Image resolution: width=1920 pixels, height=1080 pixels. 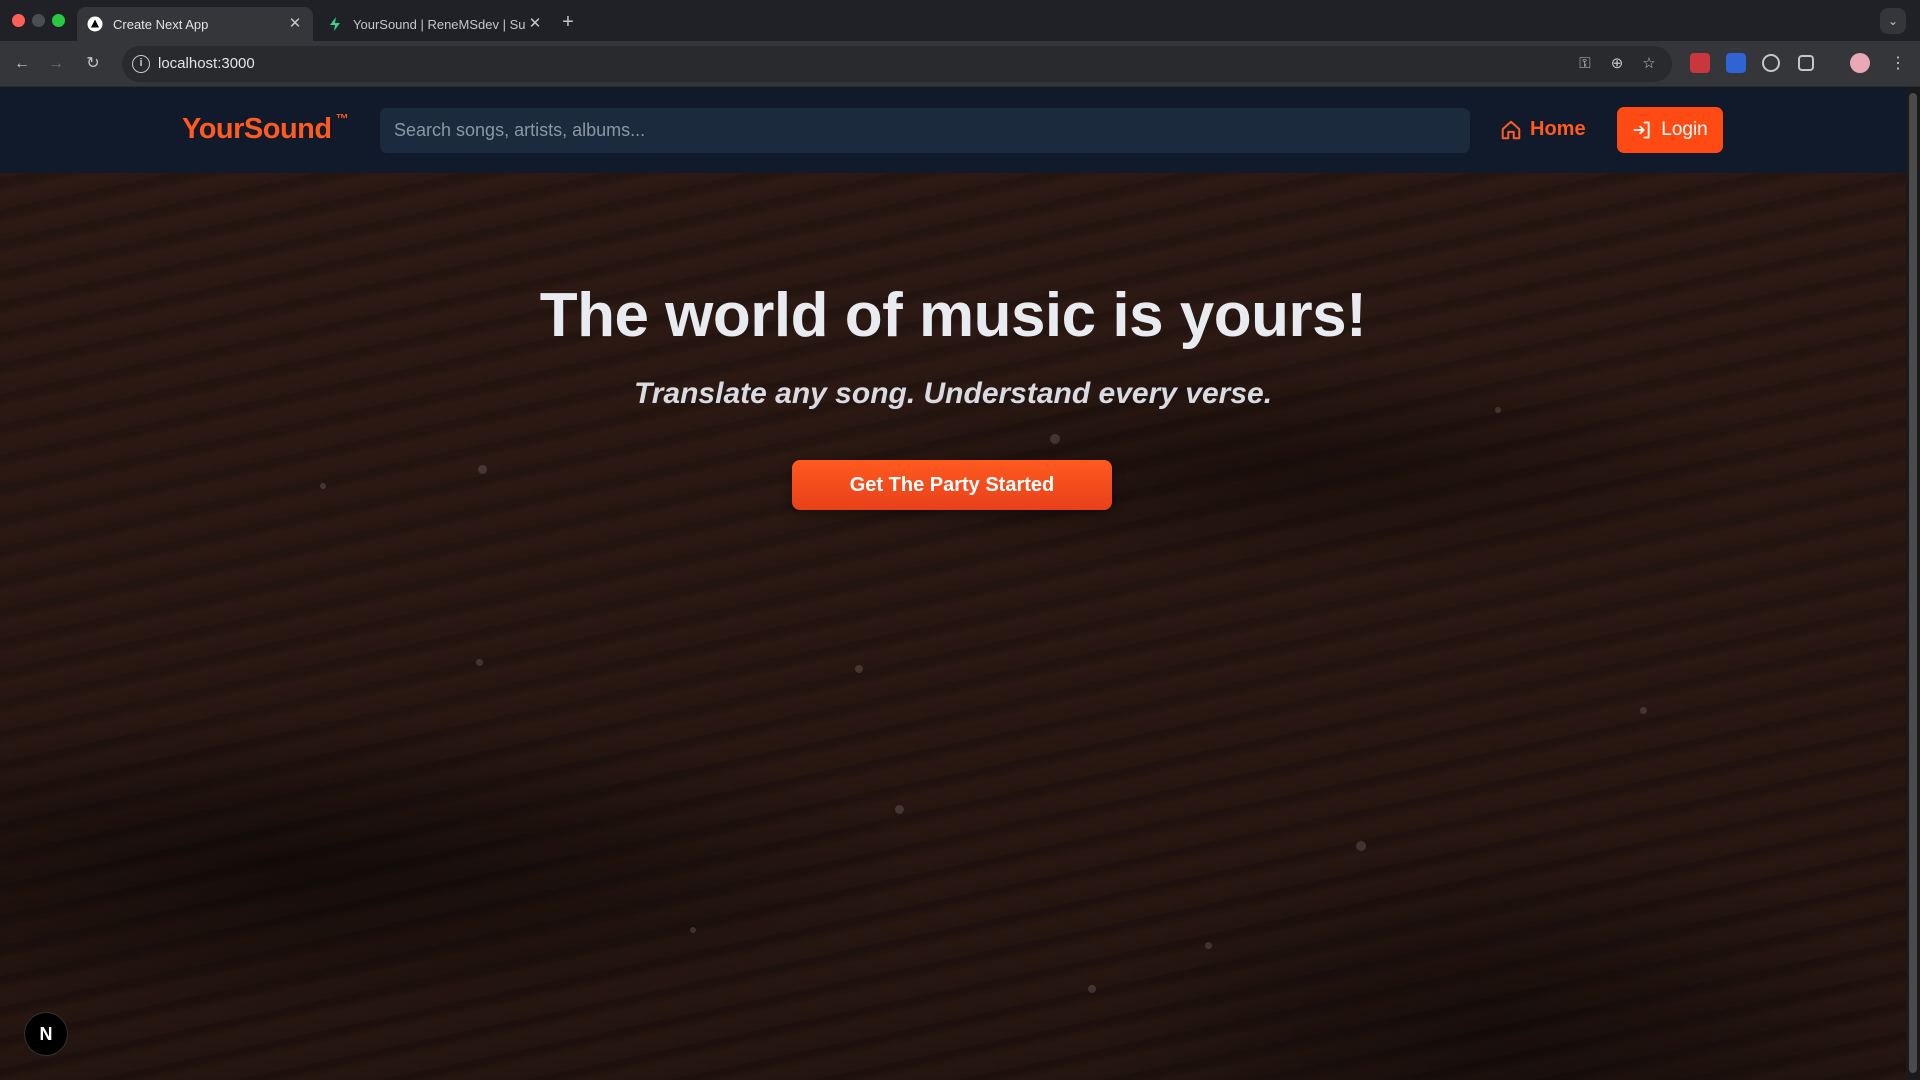 I want to click on nextjs-dev-tools-badge: N, so click(x=46, y=1034).